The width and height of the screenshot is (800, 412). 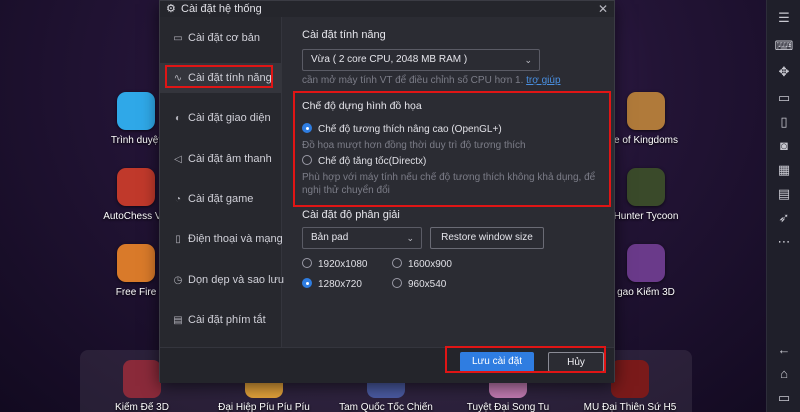 What do you see at coordinates (351, 215) in the screenshot?
I see `resolution-section-title: Cài đặt độ phân giải` at bounding box center [351, 215].